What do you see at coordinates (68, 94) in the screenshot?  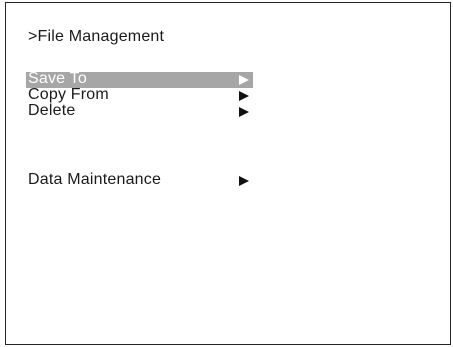 I see `menu-item-label: Copy From` at bounding box center [68, 94].